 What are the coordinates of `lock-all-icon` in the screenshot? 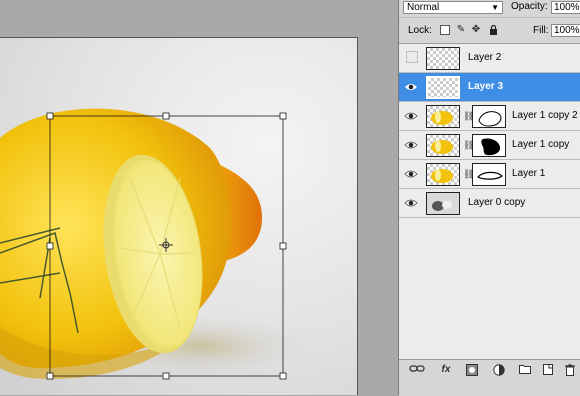 It's located at (493, 29).